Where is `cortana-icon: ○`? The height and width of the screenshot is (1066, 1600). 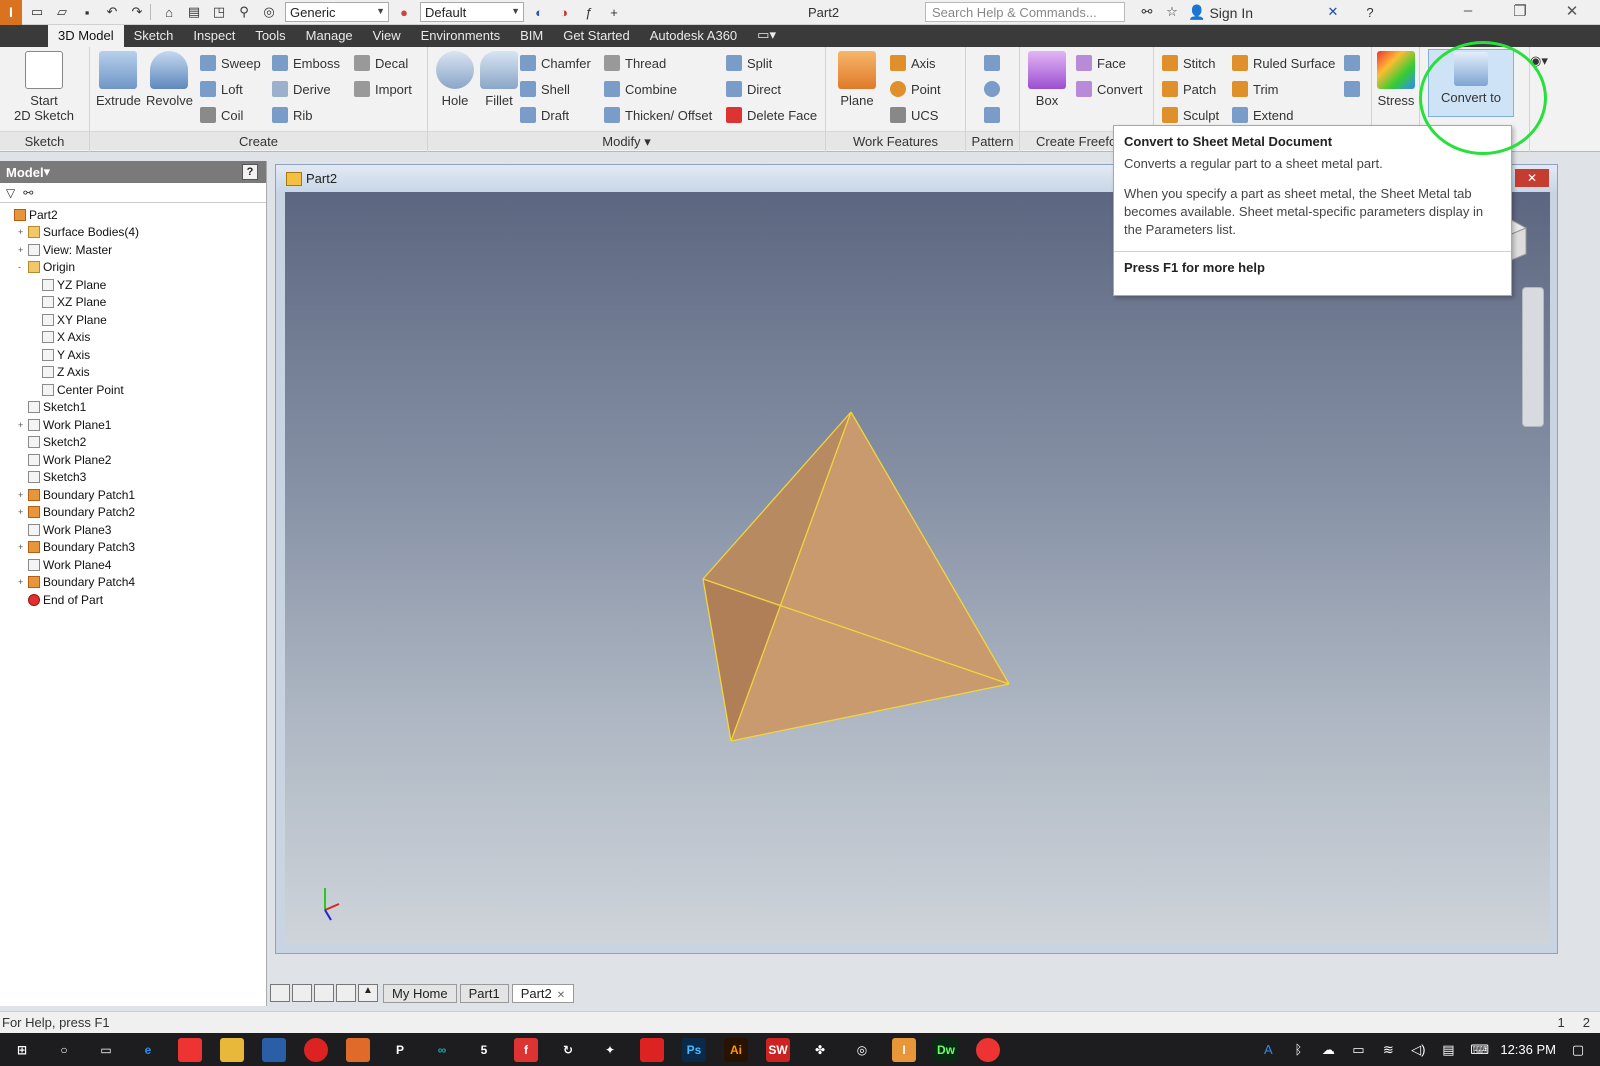
cortana-icon: ○ is located at coordinates (64, 1050).